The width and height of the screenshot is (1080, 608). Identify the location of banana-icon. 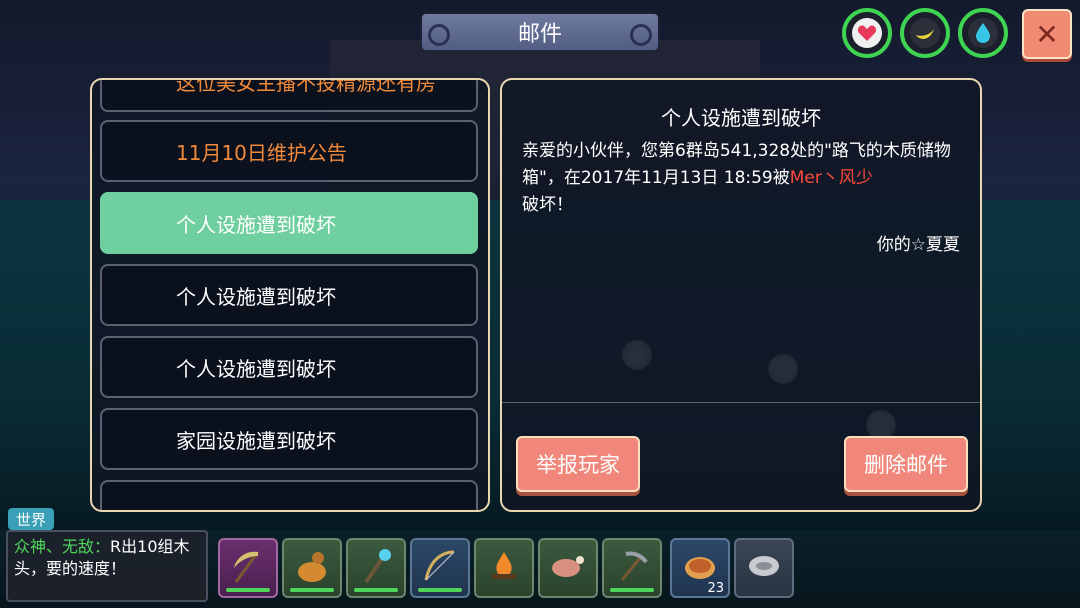
(925, 33).